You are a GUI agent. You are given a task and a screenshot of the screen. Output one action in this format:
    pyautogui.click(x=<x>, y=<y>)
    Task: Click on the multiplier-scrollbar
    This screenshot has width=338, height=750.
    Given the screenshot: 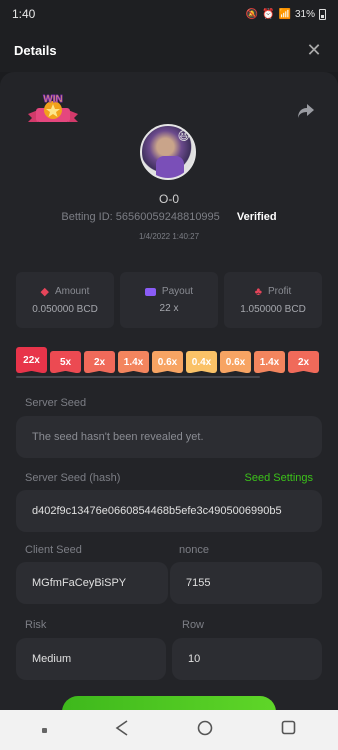 What is the action you would take?
    pyautogui.click(x=138, y=377)
    